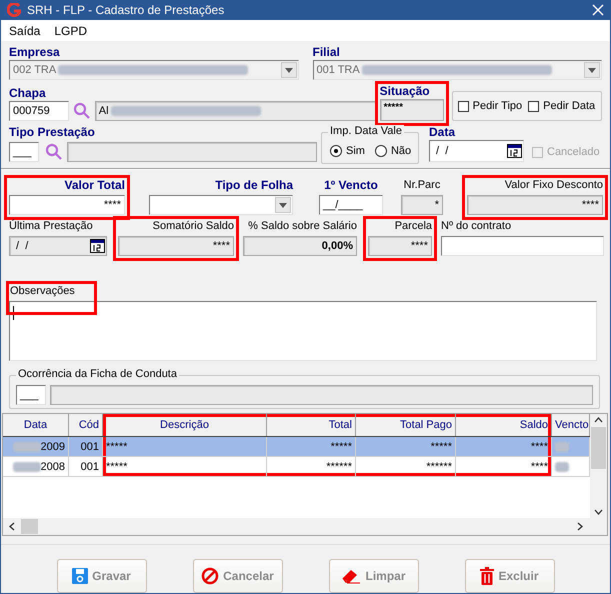 The width and height of the screenshot is (611, 594). I want to click on text-area, so click(303, 331).